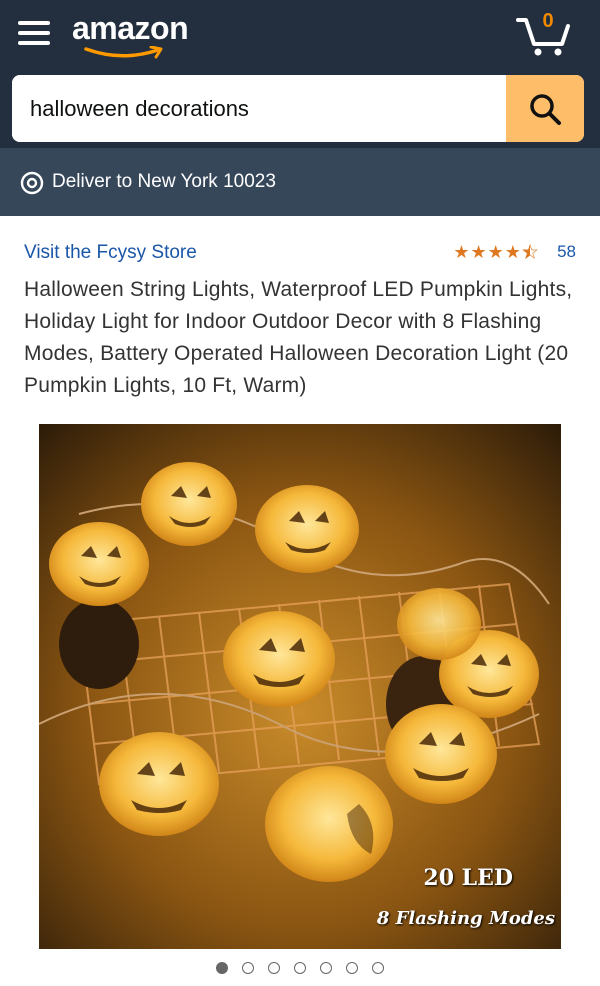 Image resolution: width=600 pixels, height=986 pixels. Describe the element at coordinates (137, 35) in the screenshot. I see `amazon-logo: amazon` at that location.